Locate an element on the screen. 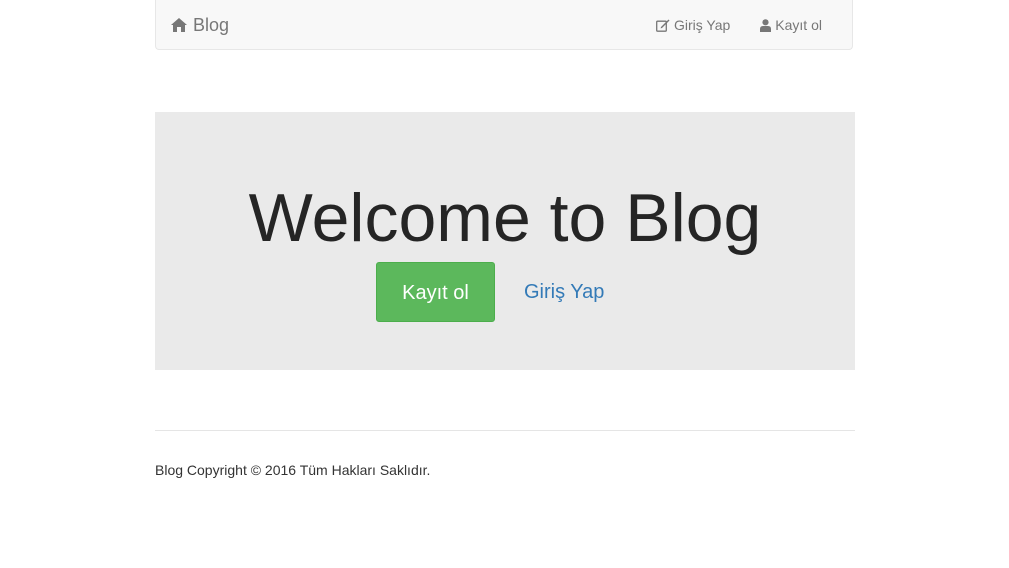 The width and height of the screenshot is (1009, 568). navbar: Blog Giriş Yap Kayıt ol is located at coordinates (504, 25).